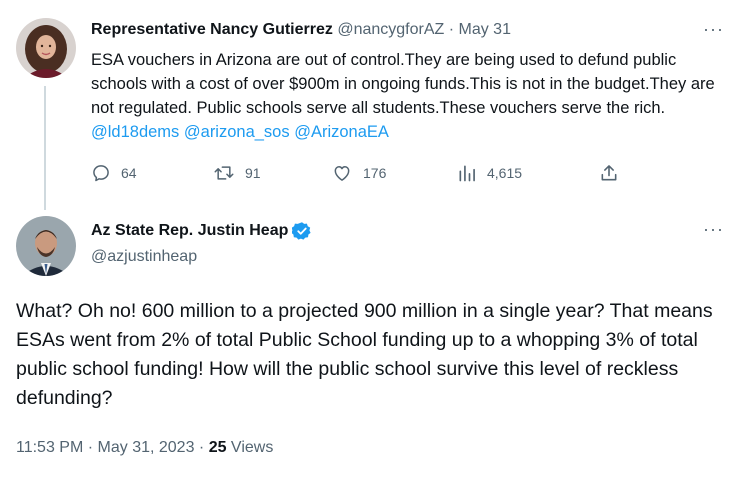 This screenshot has height=477, width=749. I want to click on views-icon, so click(467, 173).